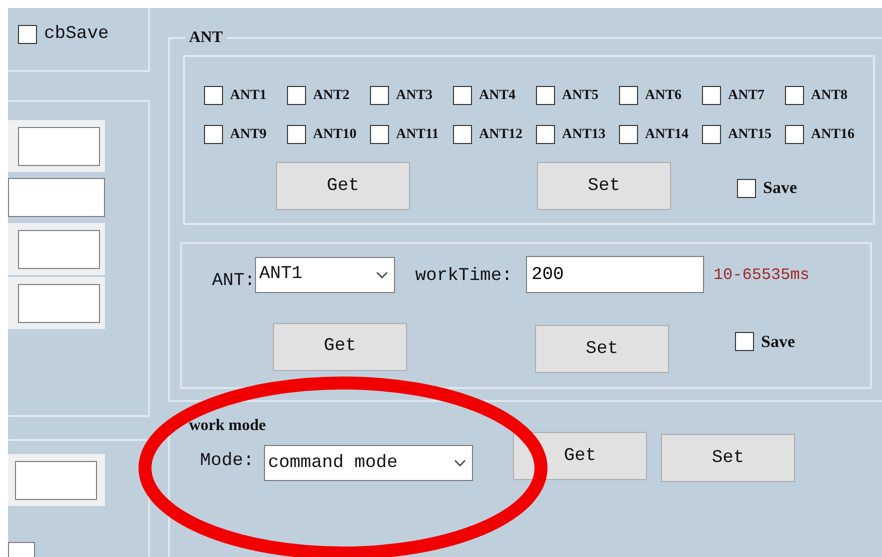 The width and height of the screenshot is (882, 557). Describe the element at coordinates (325, 274) in the screenshot. I see `antenna-dropdown: ANT1` at that location.